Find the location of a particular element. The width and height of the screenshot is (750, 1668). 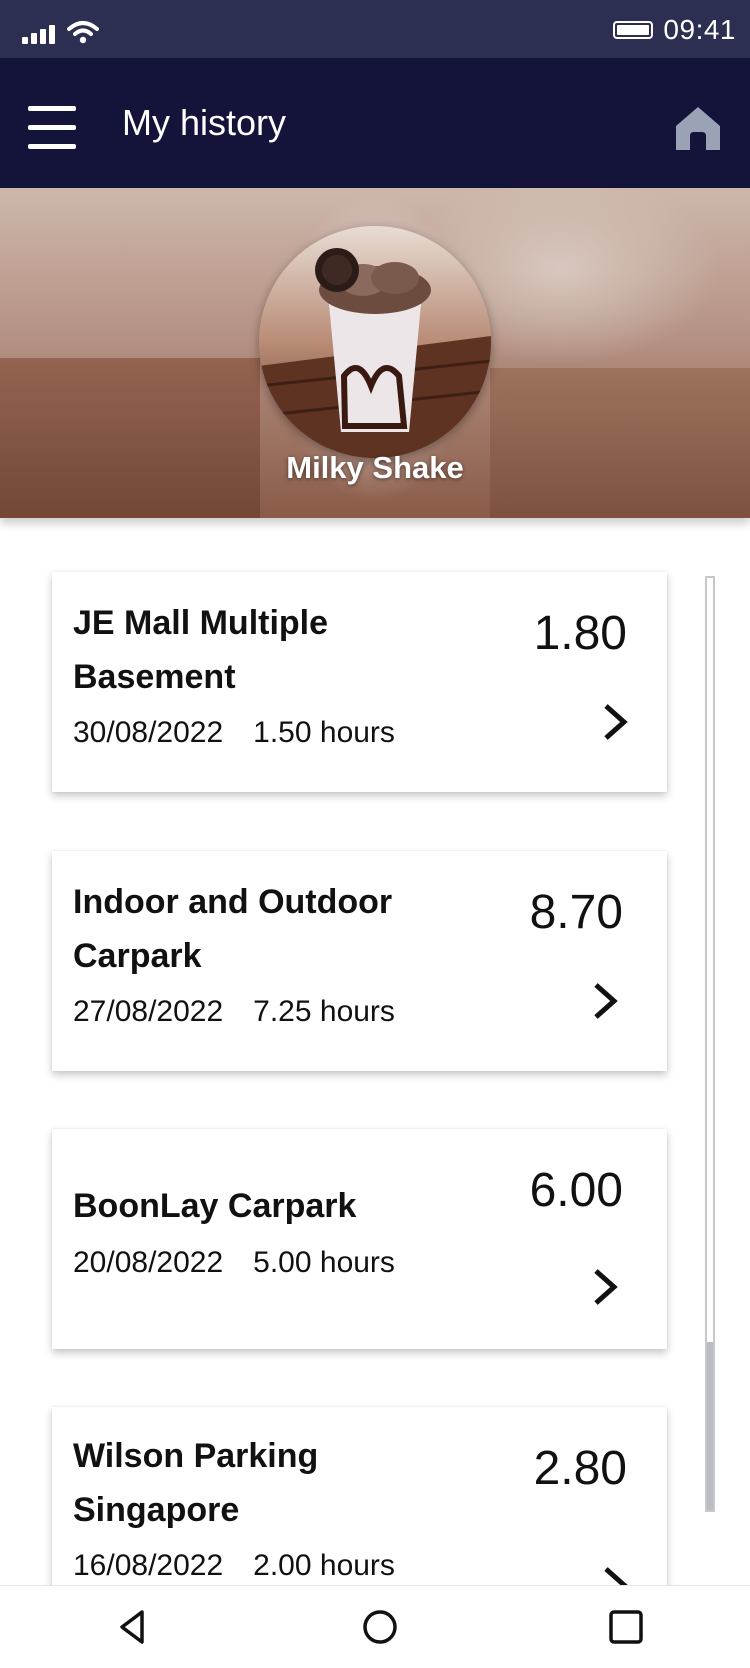

profile-name: Milky Shake is located at coordinates (375, 467).